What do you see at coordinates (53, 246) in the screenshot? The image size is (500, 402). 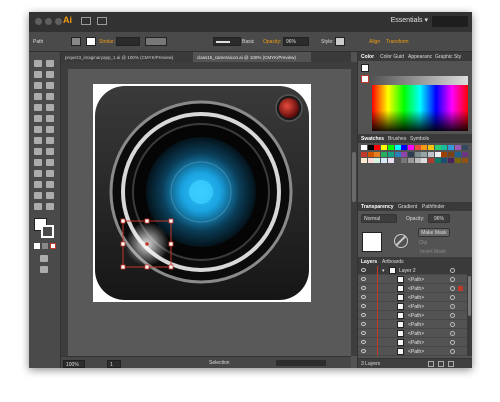 I see `none-mode-button` at bounding box center [53, 246].